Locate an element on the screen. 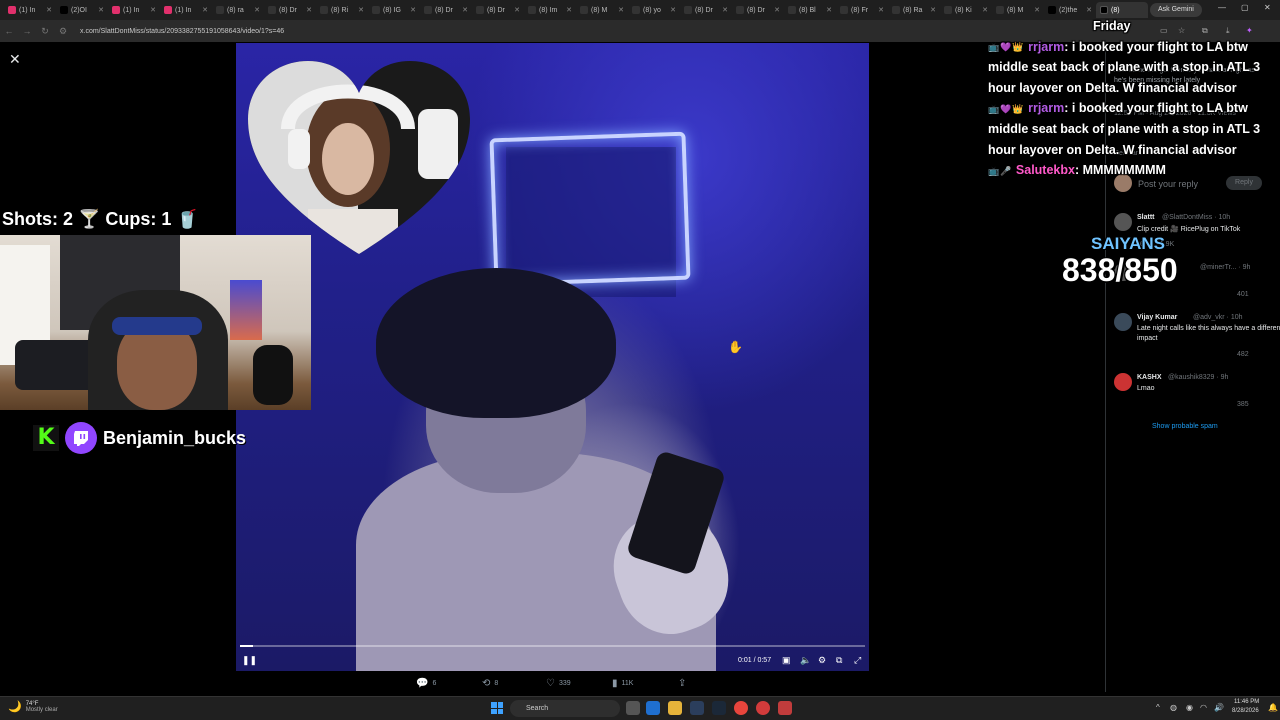 The image size is (1280, 720). back-icon: ← is located at coordinates (9, 31).